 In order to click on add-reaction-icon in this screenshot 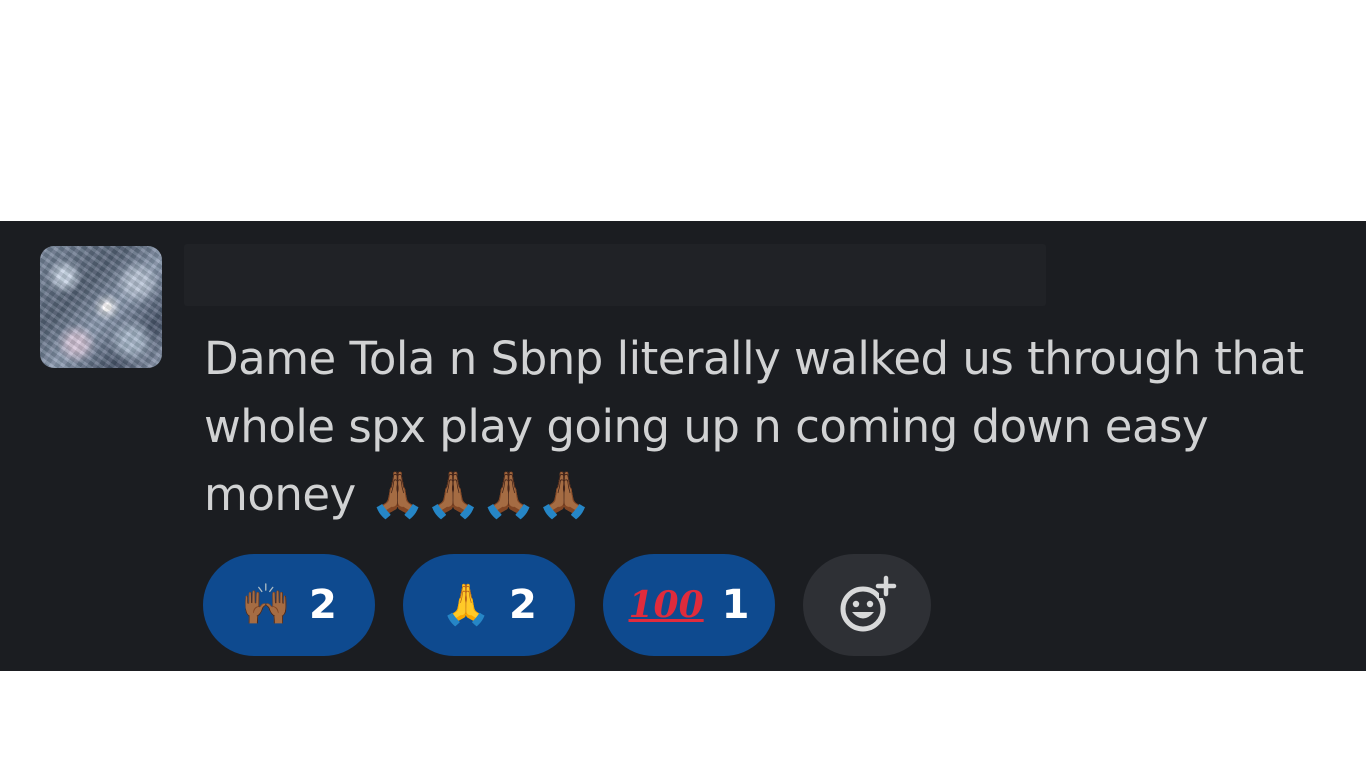, I will do `click(868, 603)`.